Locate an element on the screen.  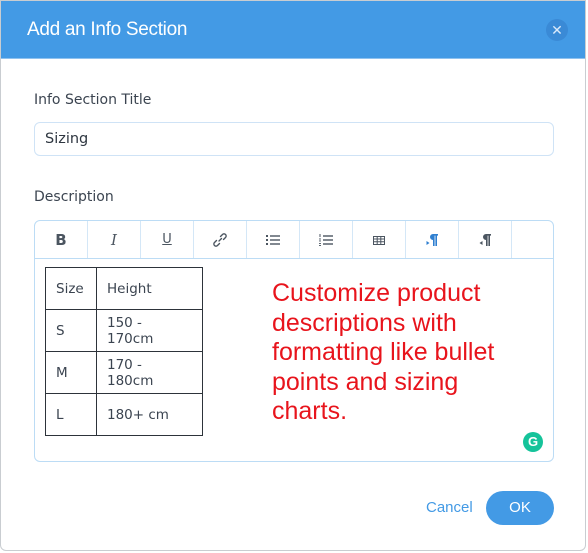
table-header-row: Size Height is located at coordinates (124, 288).